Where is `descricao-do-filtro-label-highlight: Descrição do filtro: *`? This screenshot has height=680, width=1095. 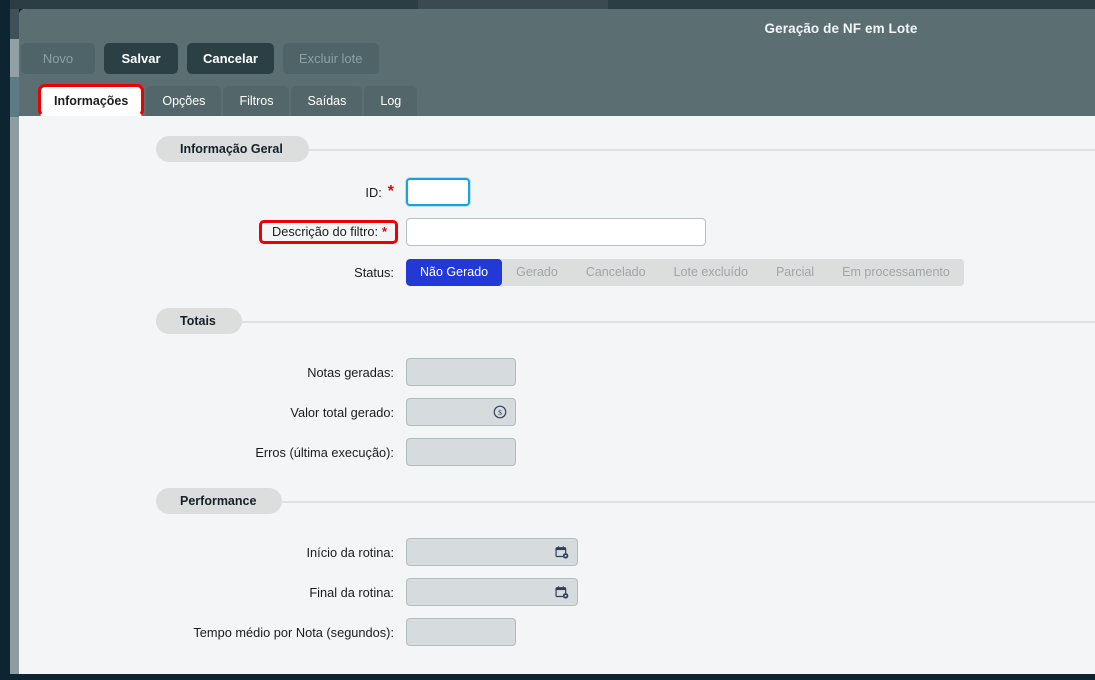 descricao-do-filtro-label-highlight: Descrição do filtro: * is located at coordinates (328, 232).